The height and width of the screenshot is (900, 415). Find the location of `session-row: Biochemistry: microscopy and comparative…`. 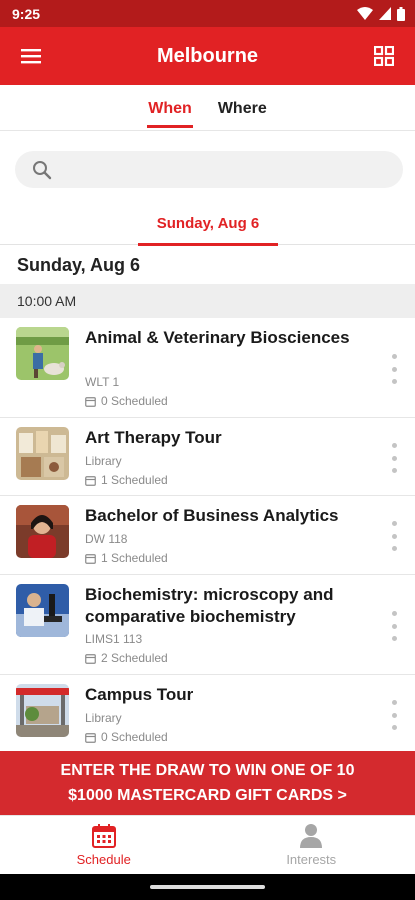

session-row: Biochemistry: microscopy and comparative… is located at coordinates (207, 625).